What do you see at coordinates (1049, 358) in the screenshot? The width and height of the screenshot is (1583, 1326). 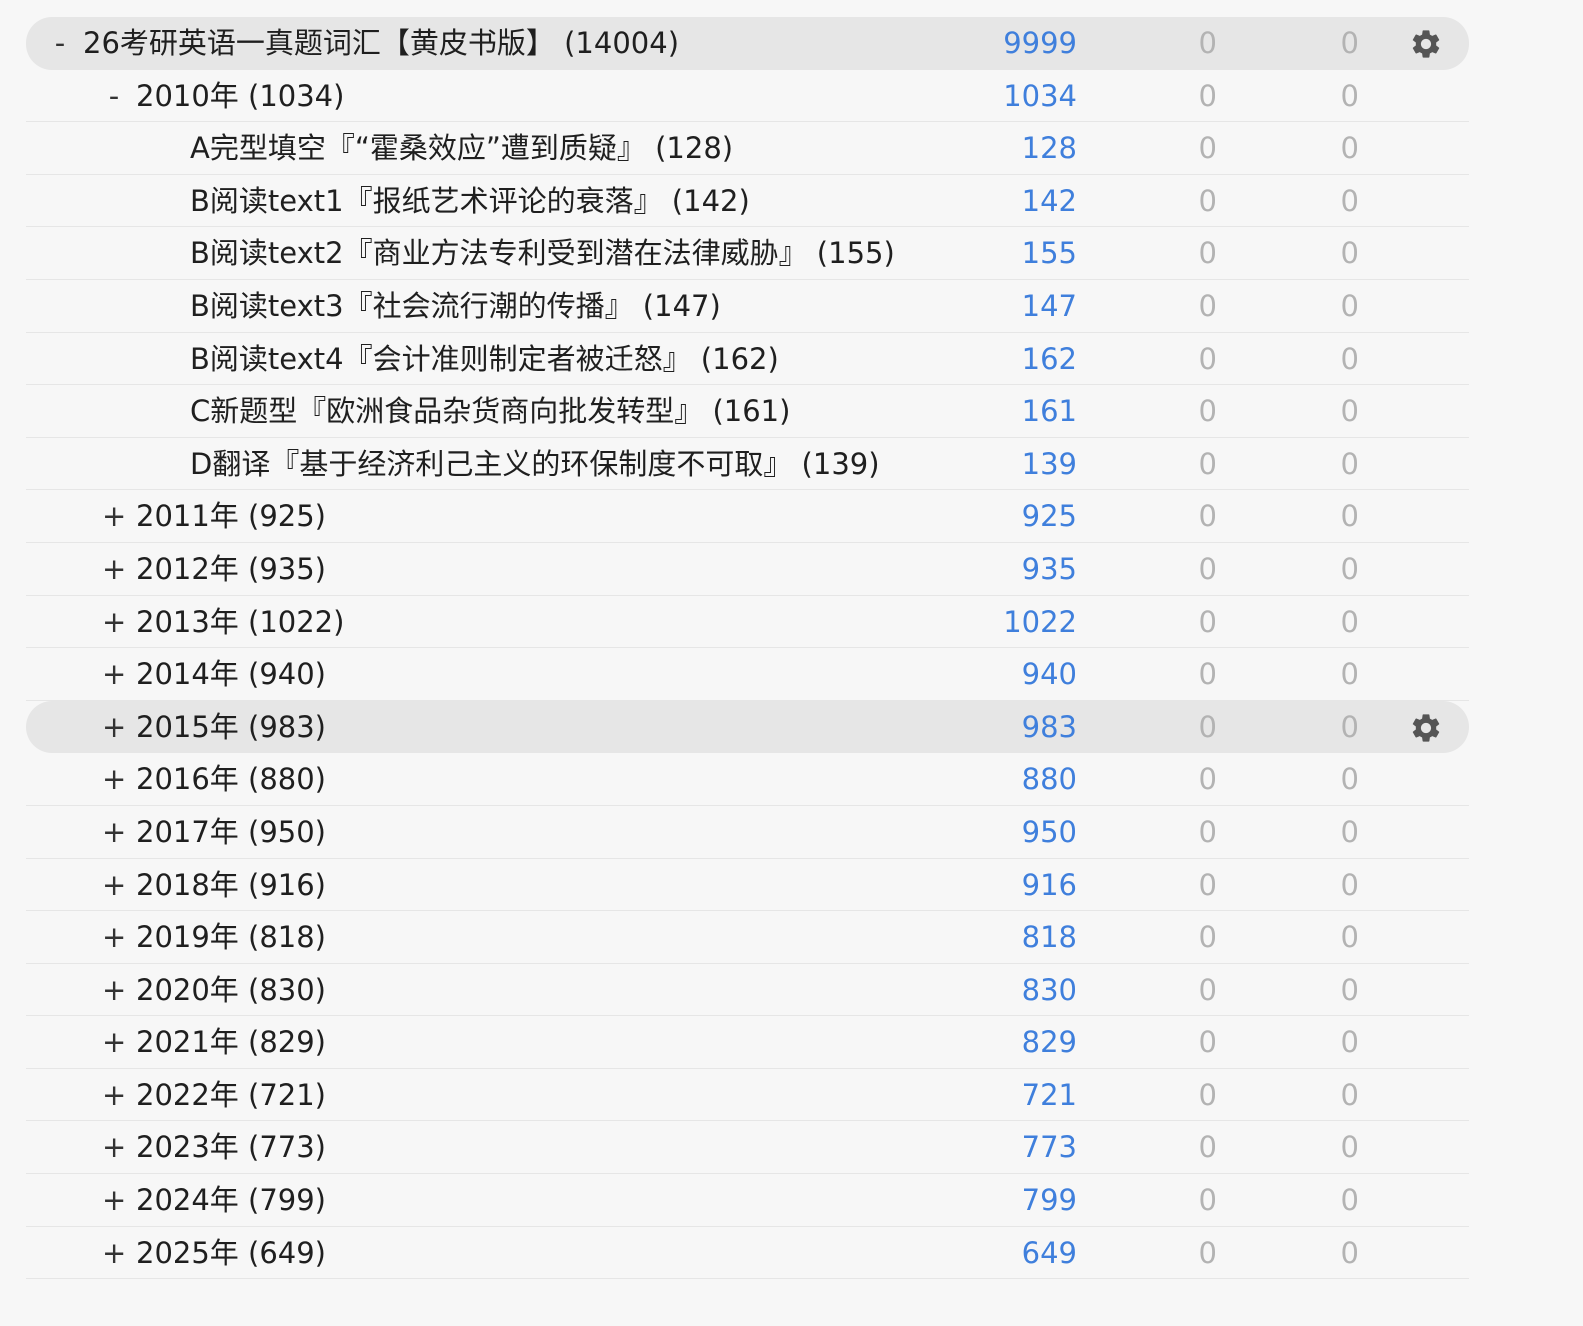 I see `new-count: 162` at bounding box center [1049, 358].